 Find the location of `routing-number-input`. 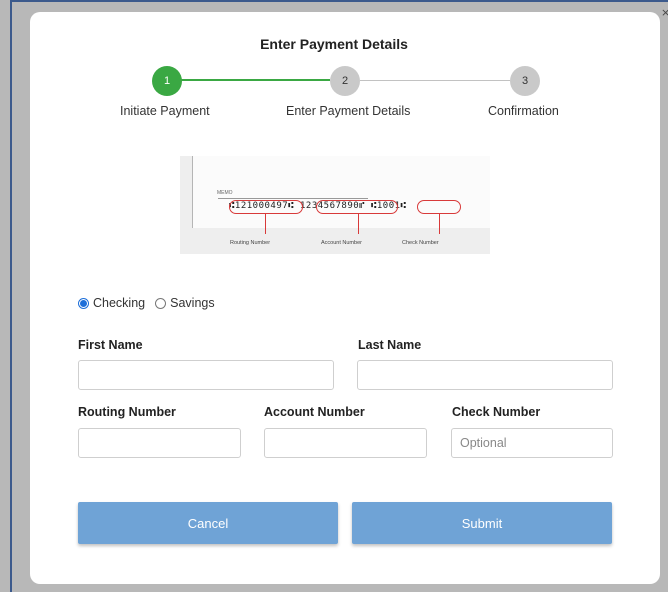

routing-number-input is located at coordinates (159, 443).